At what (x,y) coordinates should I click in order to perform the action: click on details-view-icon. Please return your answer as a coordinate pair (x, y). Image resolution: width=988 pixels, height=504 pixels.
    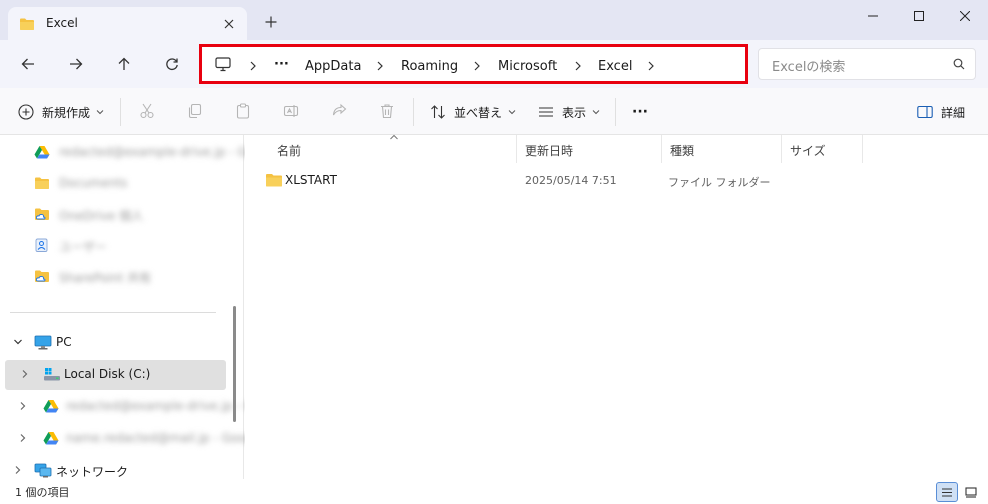
    Looking at the image, I should click on (947, 492).